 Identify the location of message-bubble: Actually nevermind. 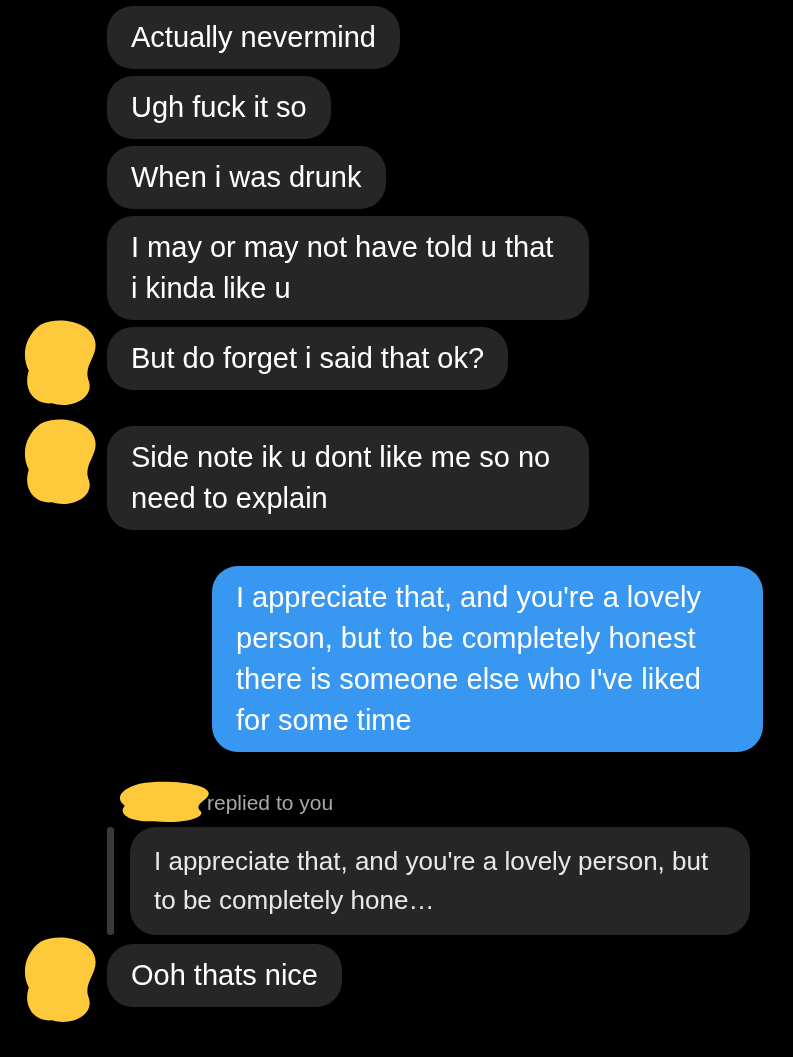
(253, 37).